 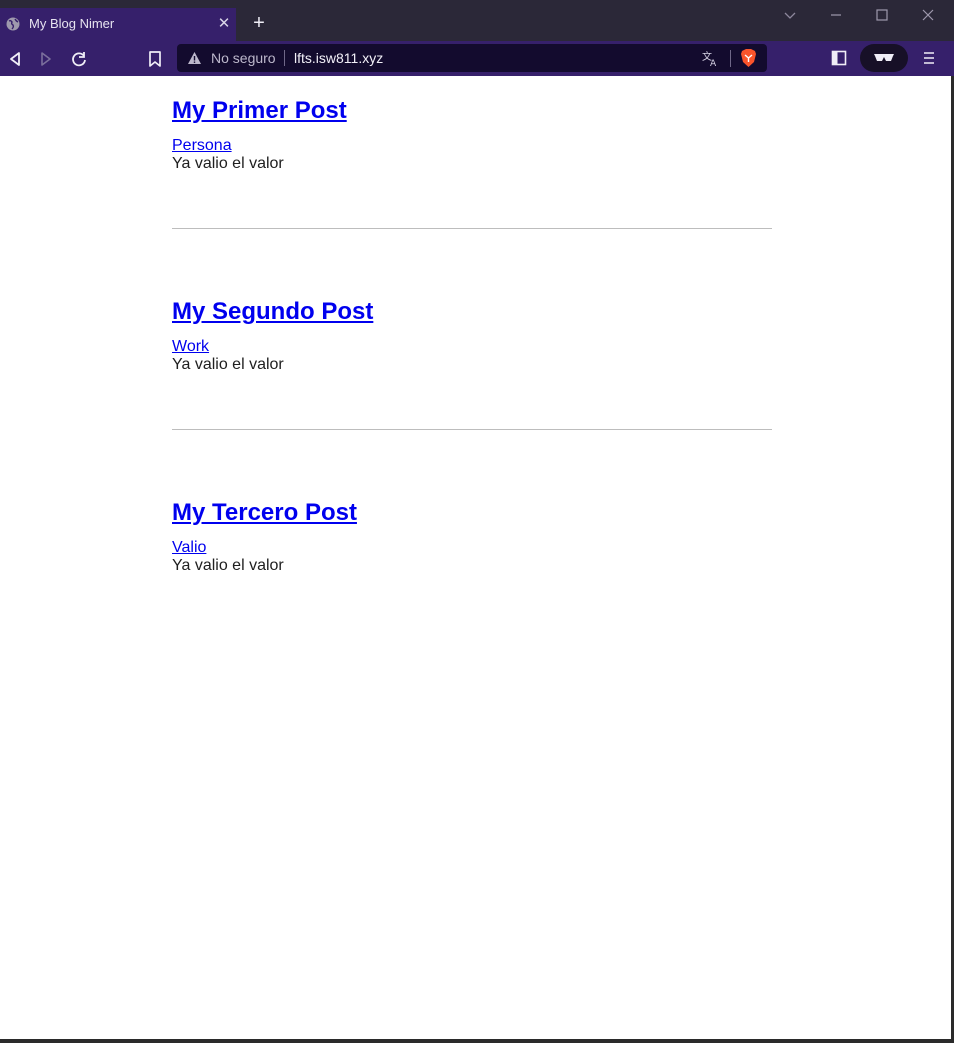 I want to click on svg-text: A, so click(x=713, y=63).